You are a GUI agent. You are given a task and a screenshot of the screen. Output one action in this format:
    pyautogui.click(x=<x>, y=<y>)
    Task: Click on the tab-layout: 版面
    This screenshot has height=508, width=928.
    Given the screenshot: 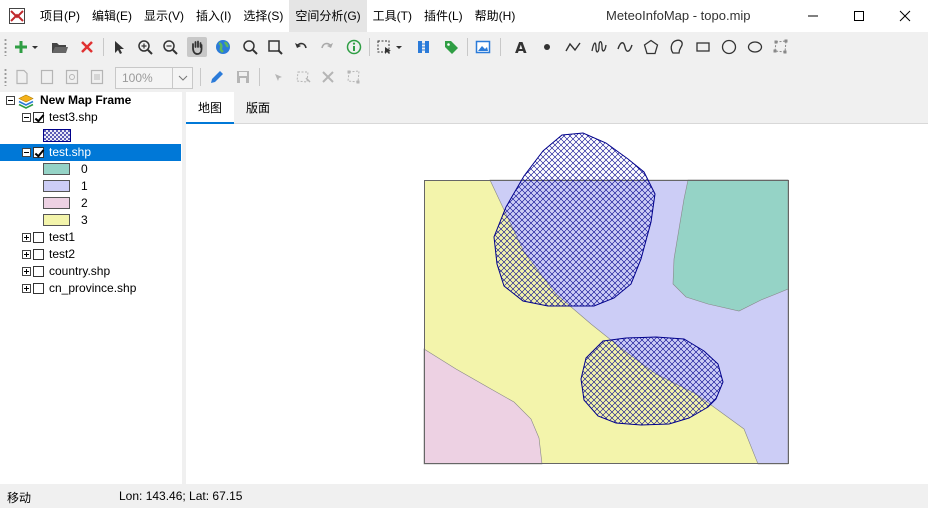 What is the action you would take?
    pyautogui.click(x=258, y=108)
    